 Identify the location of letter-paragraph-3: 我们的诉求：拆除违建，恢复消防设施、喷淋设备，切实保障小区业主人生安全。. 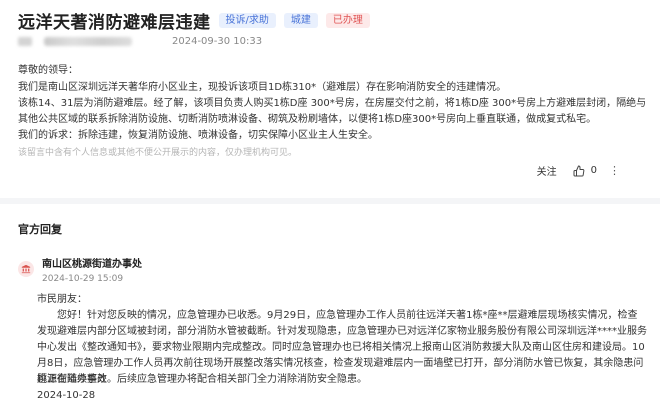
(198, 135).